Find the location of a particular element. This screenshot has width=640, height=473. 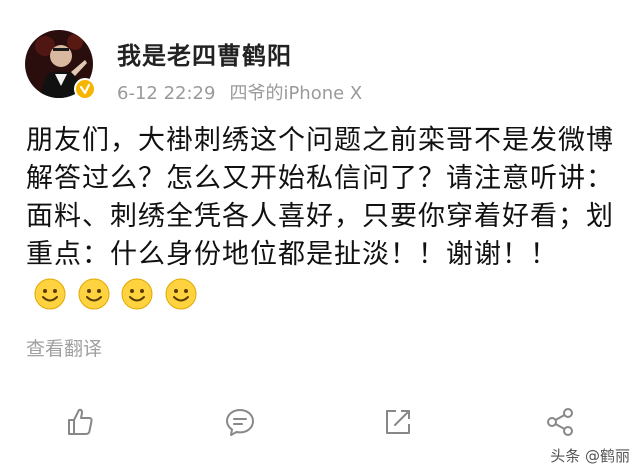

verified-badge-icon is located at coordinates (85, 89).